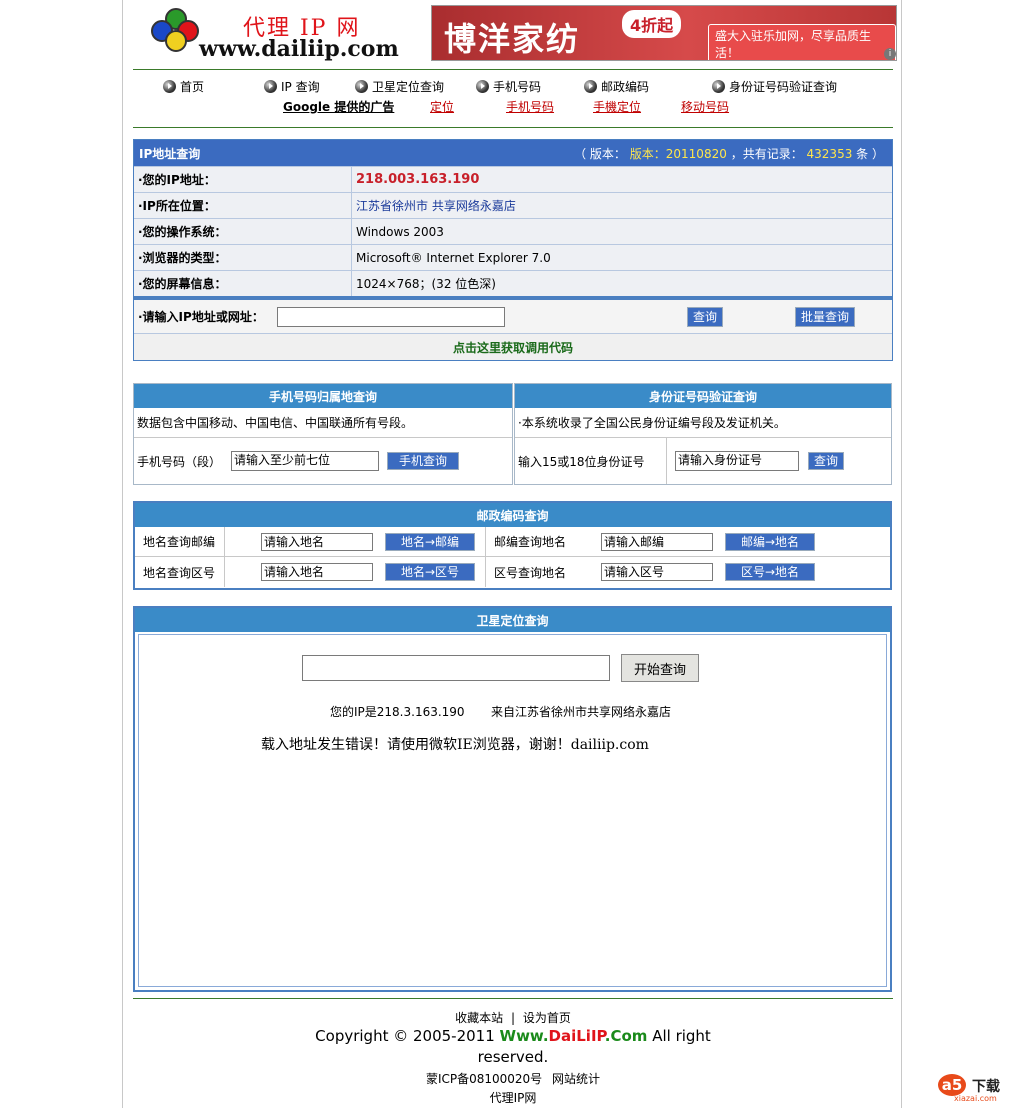 This screenshot has height=1108, width=1024. Describe the element at coordinates (513, 317) in the screenshot. I see `ip-input-row: ·请输入IP地址或网址： 查询 批量查询` at that location.